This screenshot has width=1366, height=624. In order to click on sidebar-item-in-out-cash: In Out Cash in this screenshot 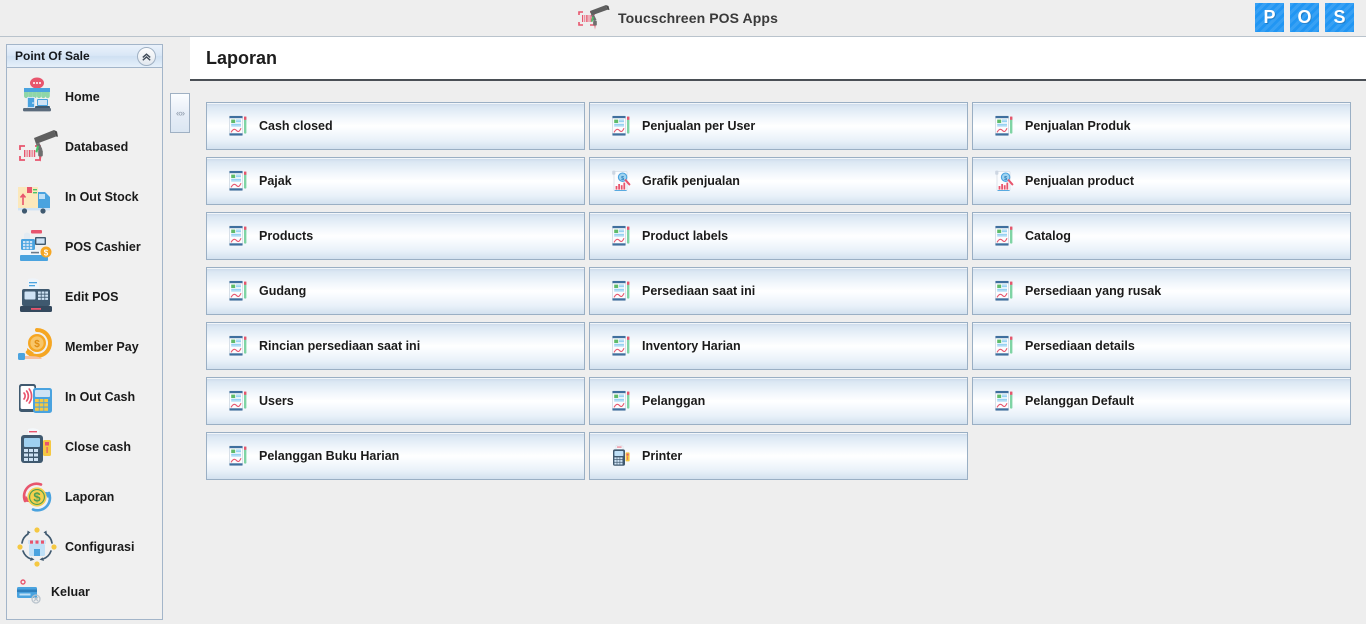, I will do `click(84, 397)`.